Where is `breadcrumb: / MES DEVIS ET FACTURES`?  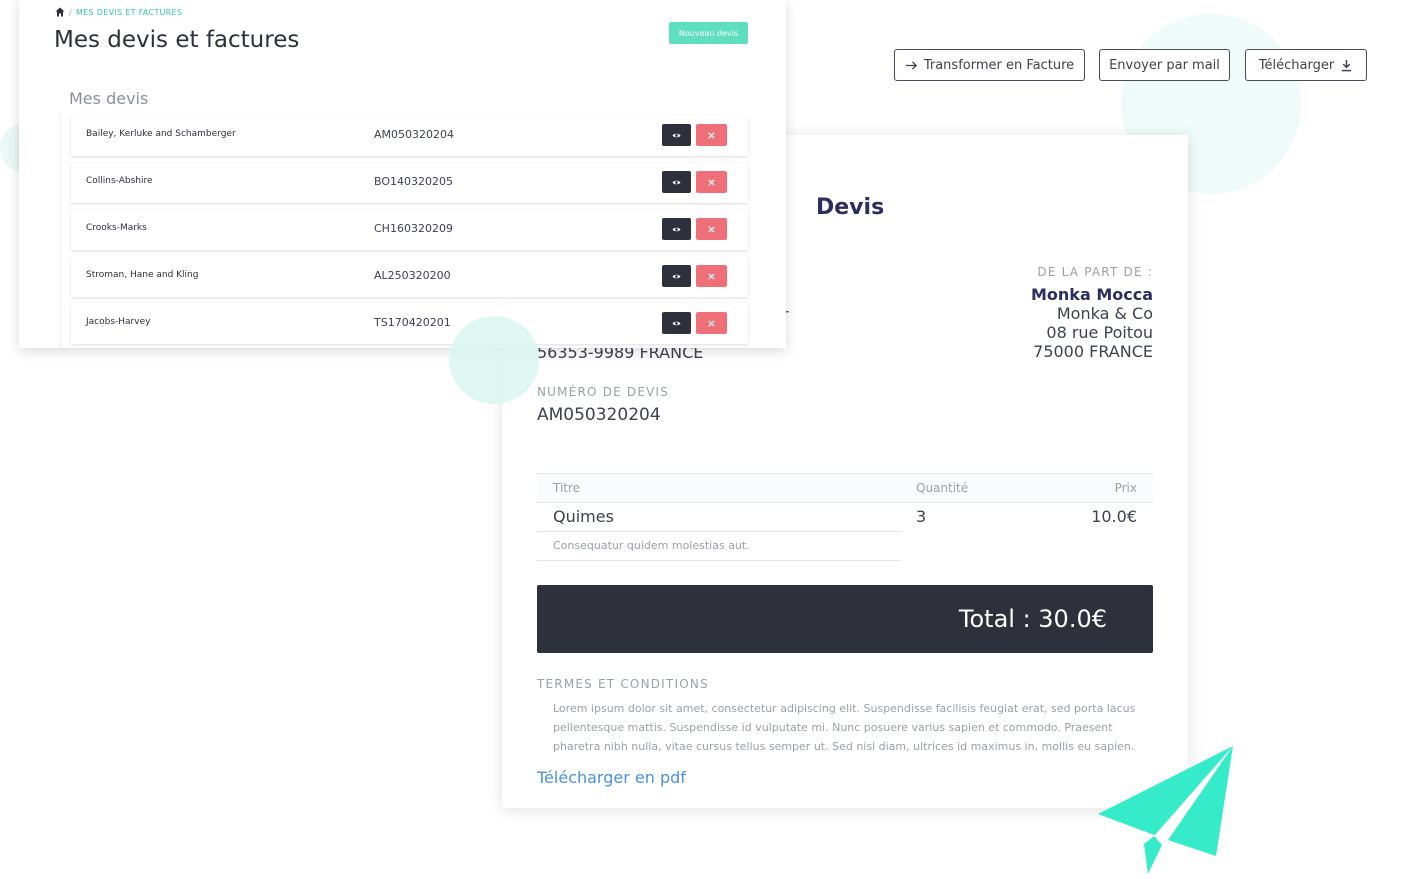
breadcrumb: / MES DEVIS ET FACTURES is located at coordinates (118, 12).